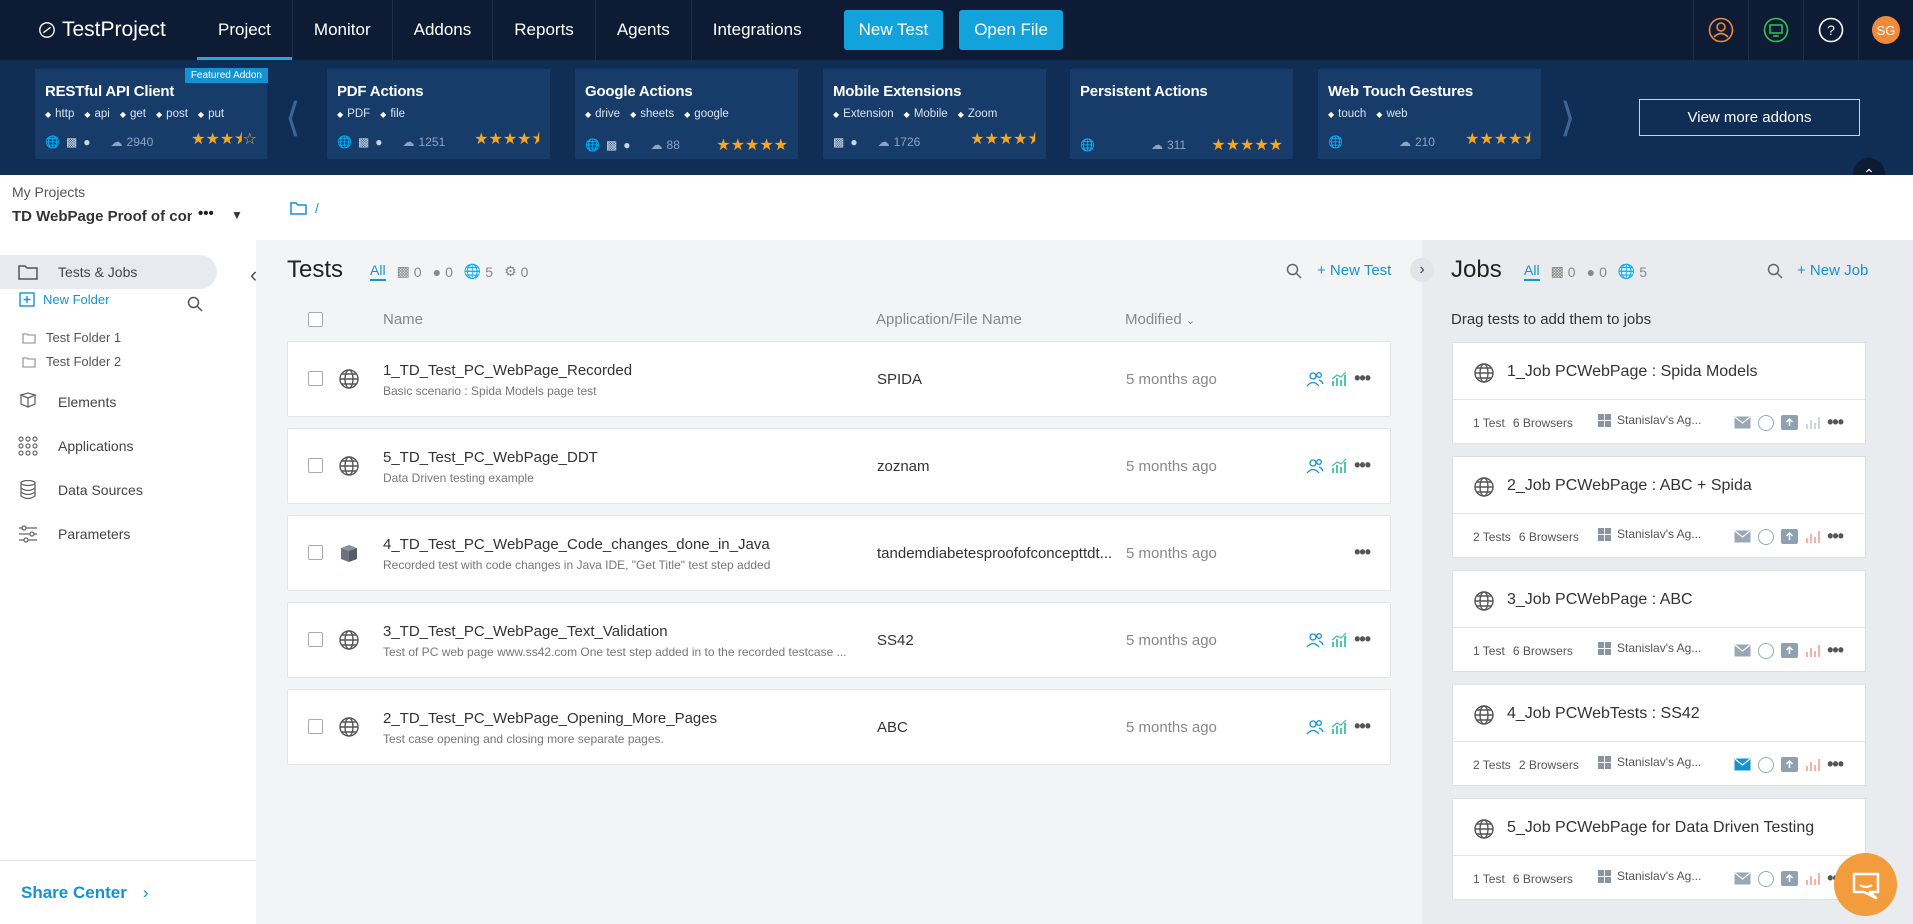 This screenshot has height=924, width=1913. I want to click on new-job-link: + New Job, so click(1832, 270).